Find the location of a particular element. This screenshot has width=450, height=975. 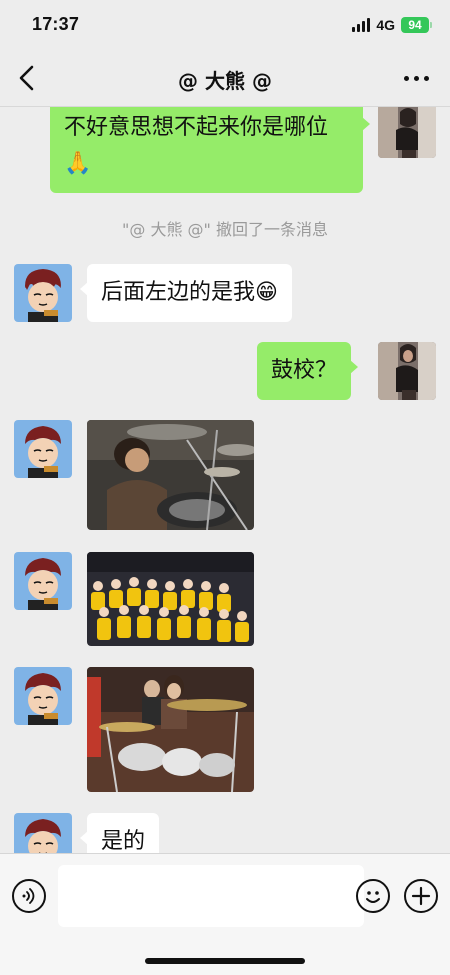

voice-button is located at coordinates (29, 896).